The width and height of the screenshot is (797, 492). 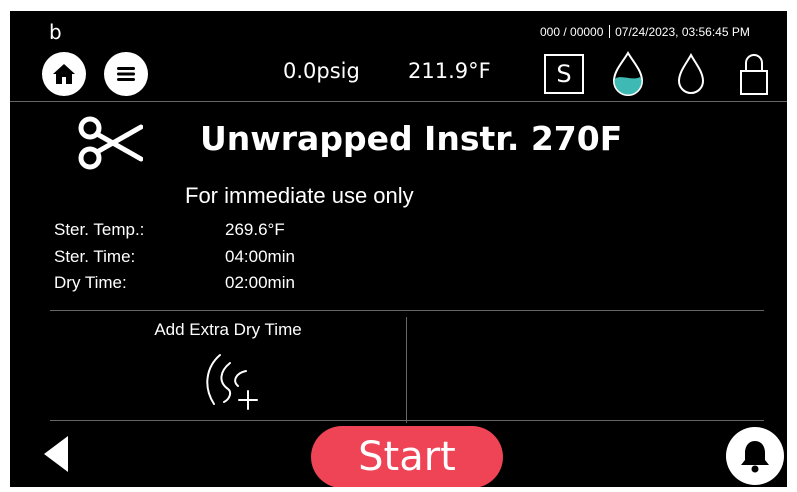 I want to click on date-time: 07/24/2023, 03:56:45 PM, so click(x=682, y=32).